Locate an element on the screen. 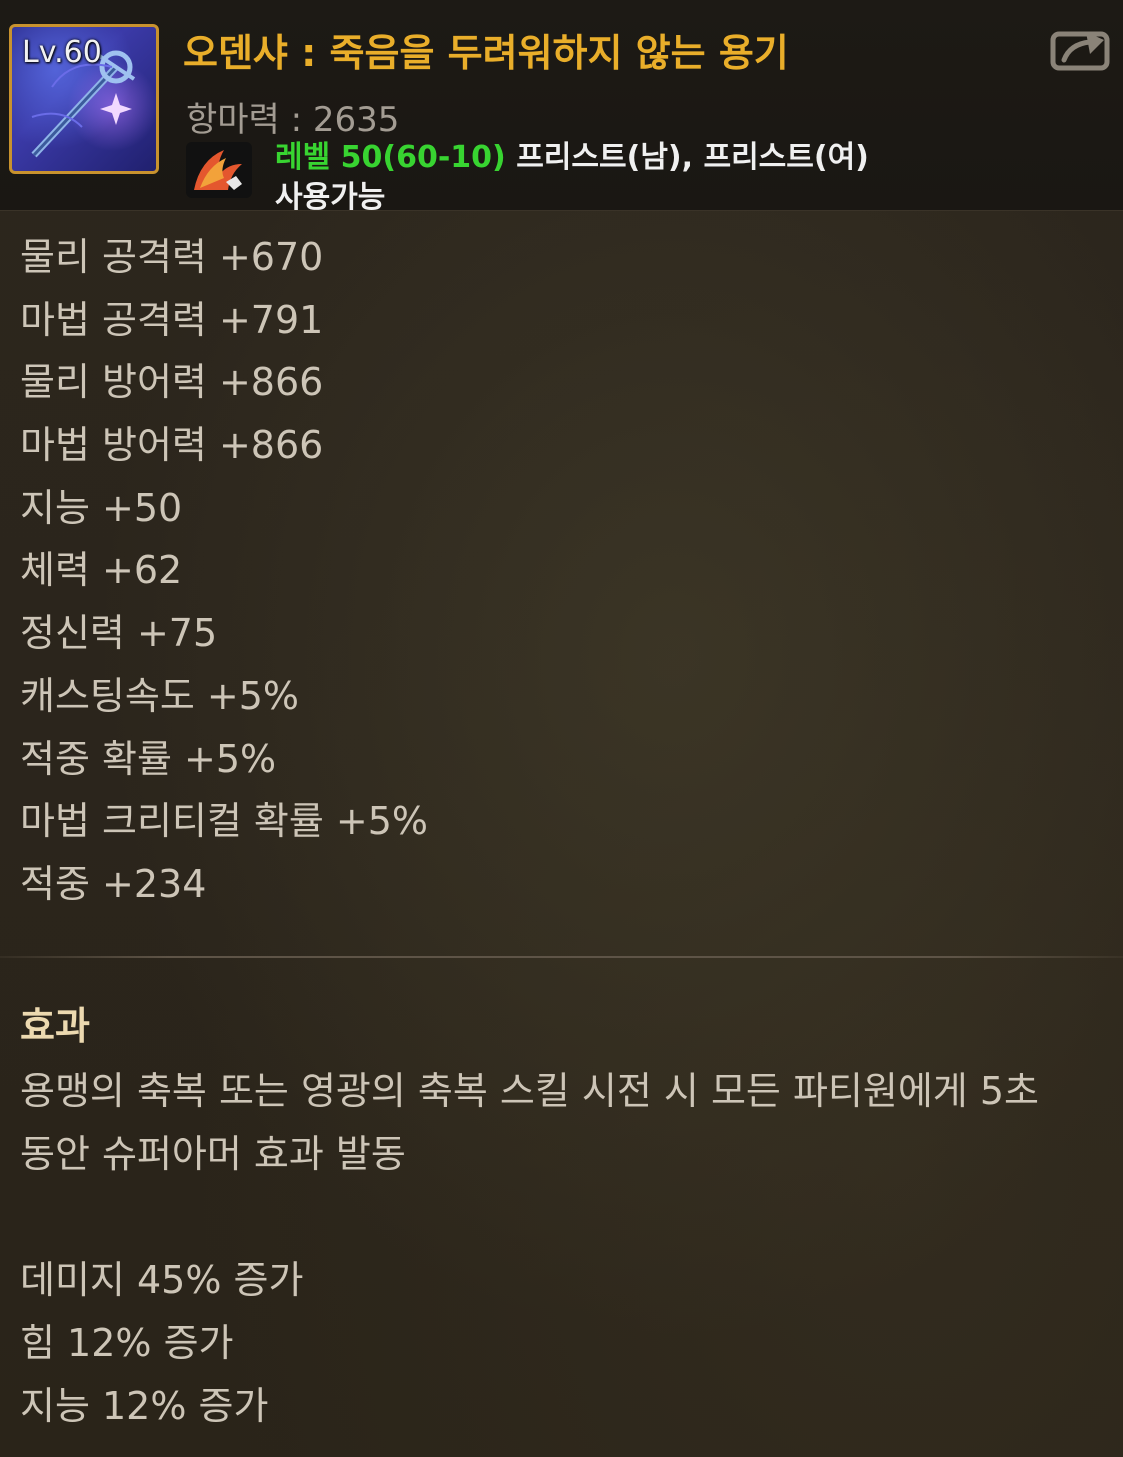  effect-bonus-strength: 힘 12% 증가 is located at coordinates (127, 1343).